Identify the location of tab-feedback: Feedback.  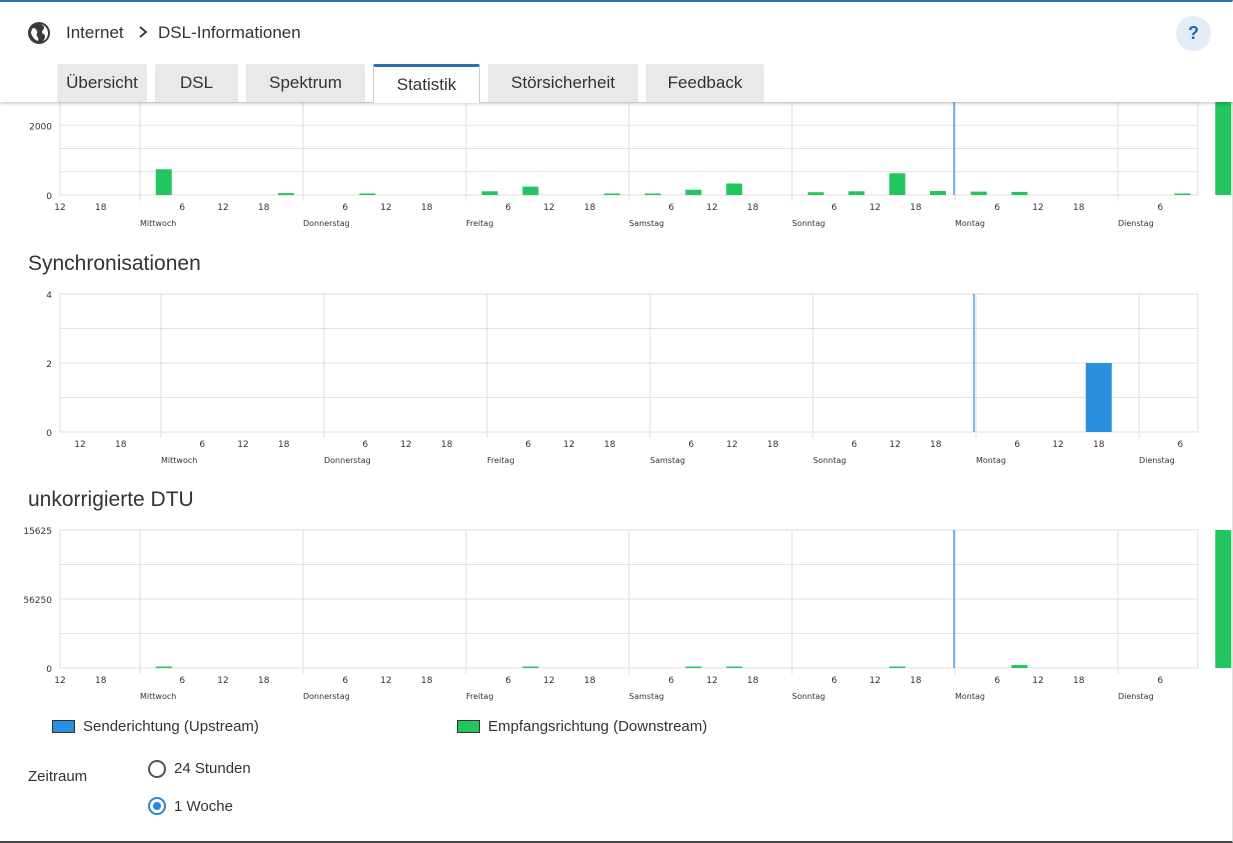
(705, 83).